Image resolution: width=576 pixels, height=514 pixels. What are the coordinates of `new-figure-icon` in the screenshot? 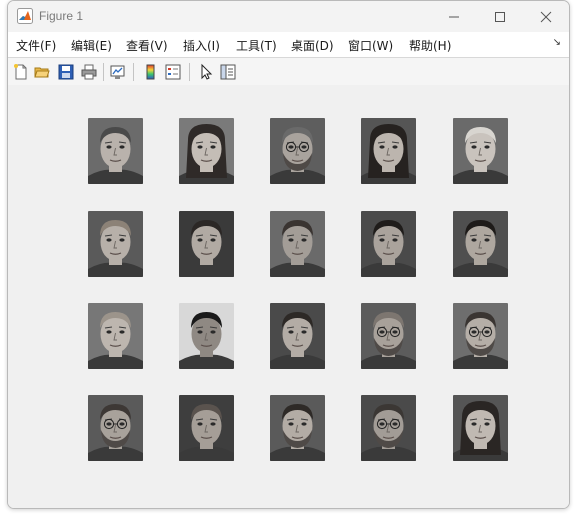 It's located at (21, 72).